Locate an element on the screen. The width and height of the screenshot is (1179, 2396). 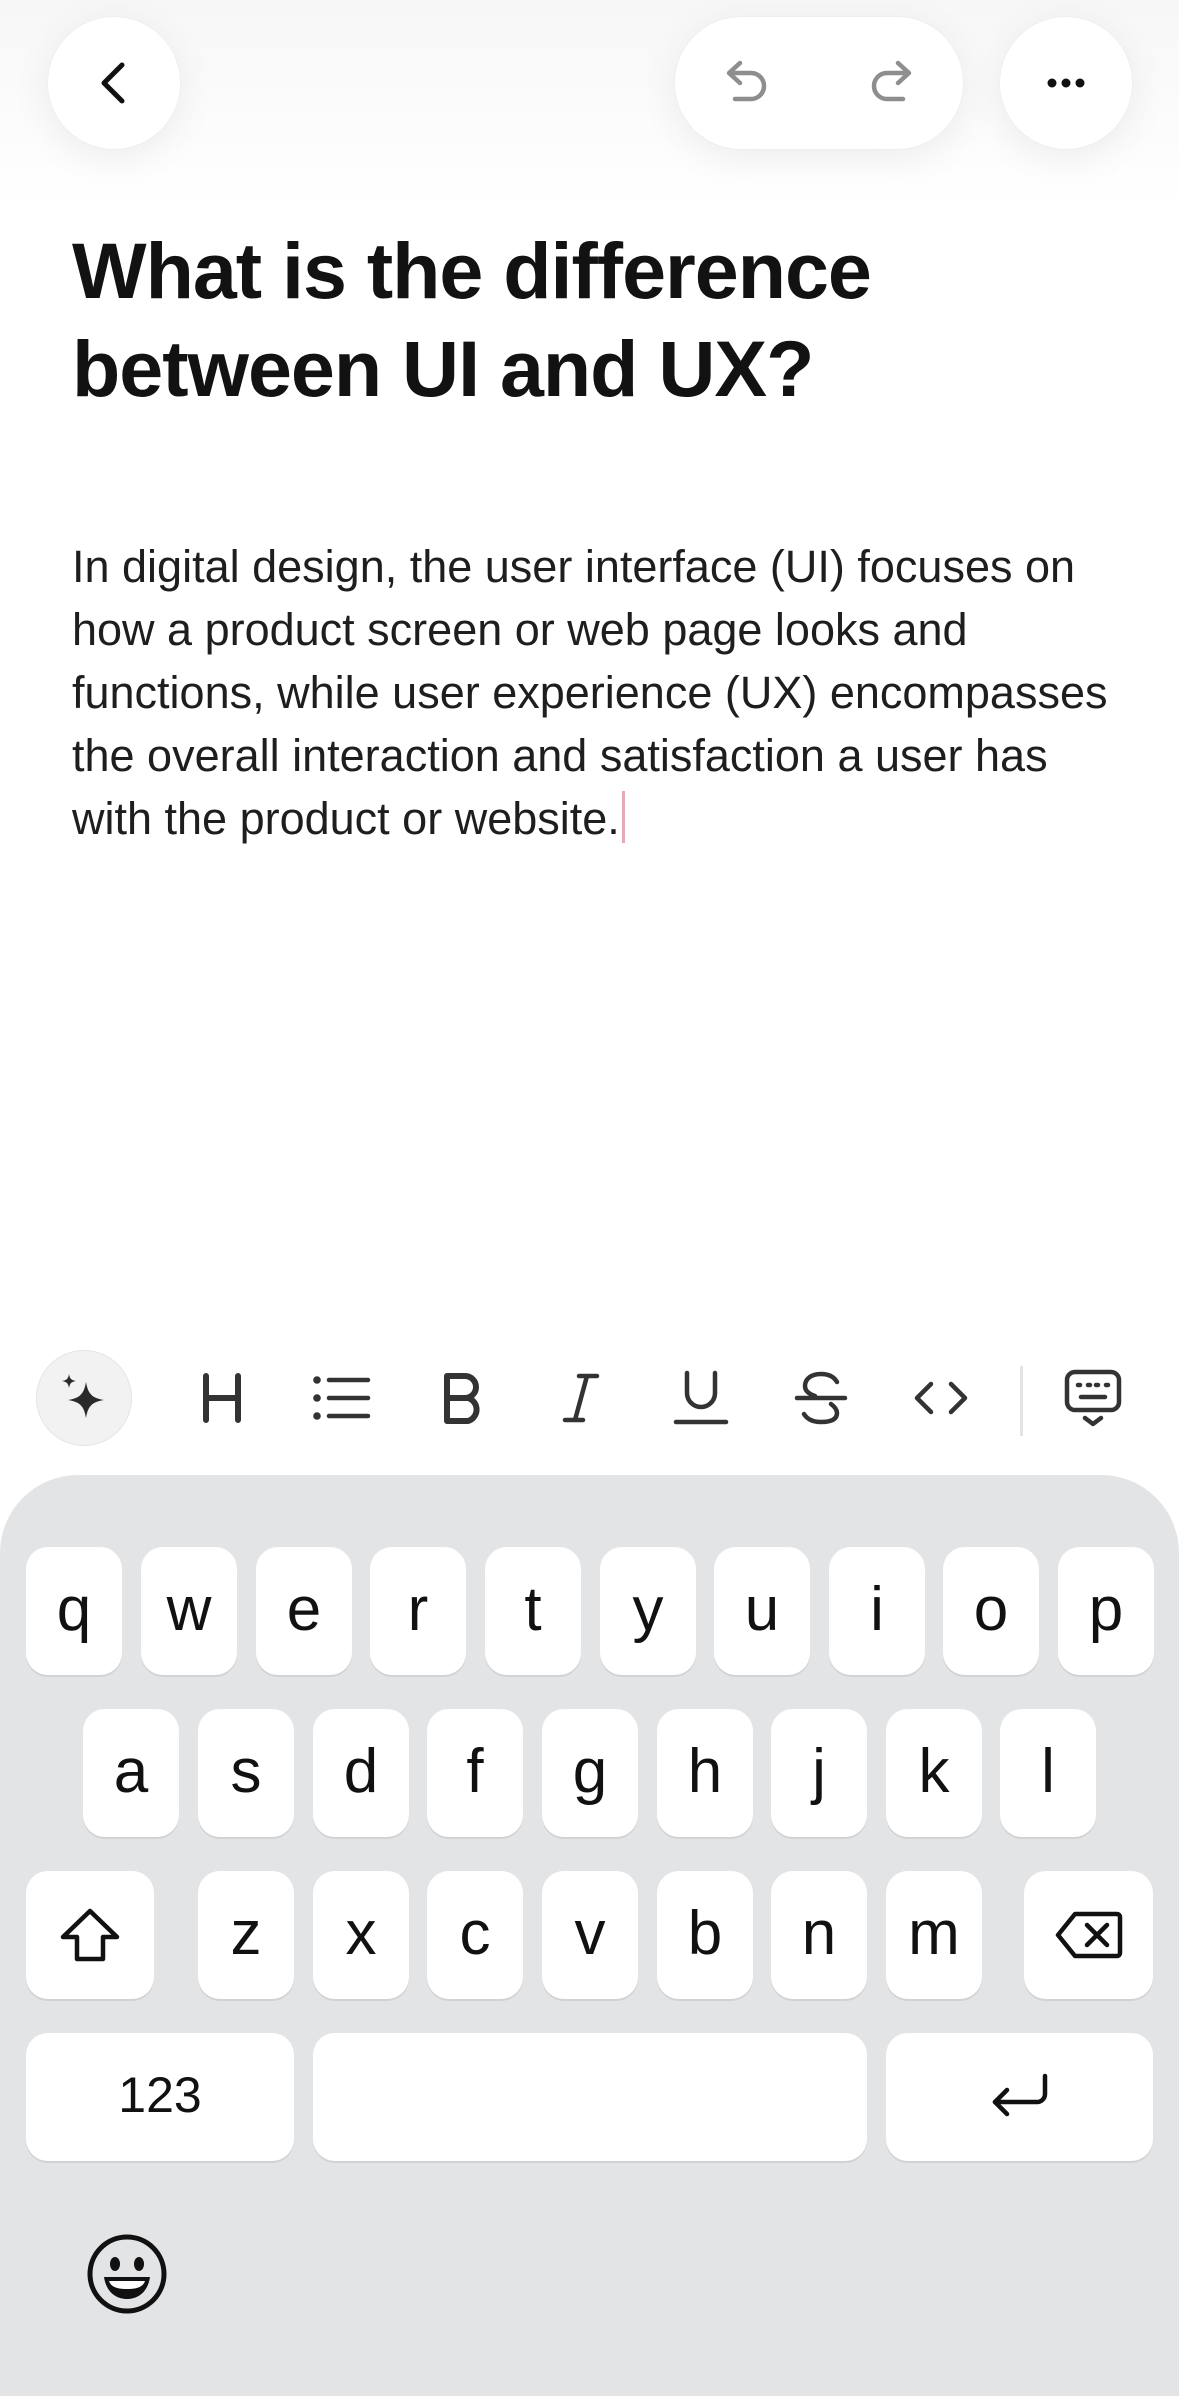
italic-icon is located at coordinates (581, 1398).